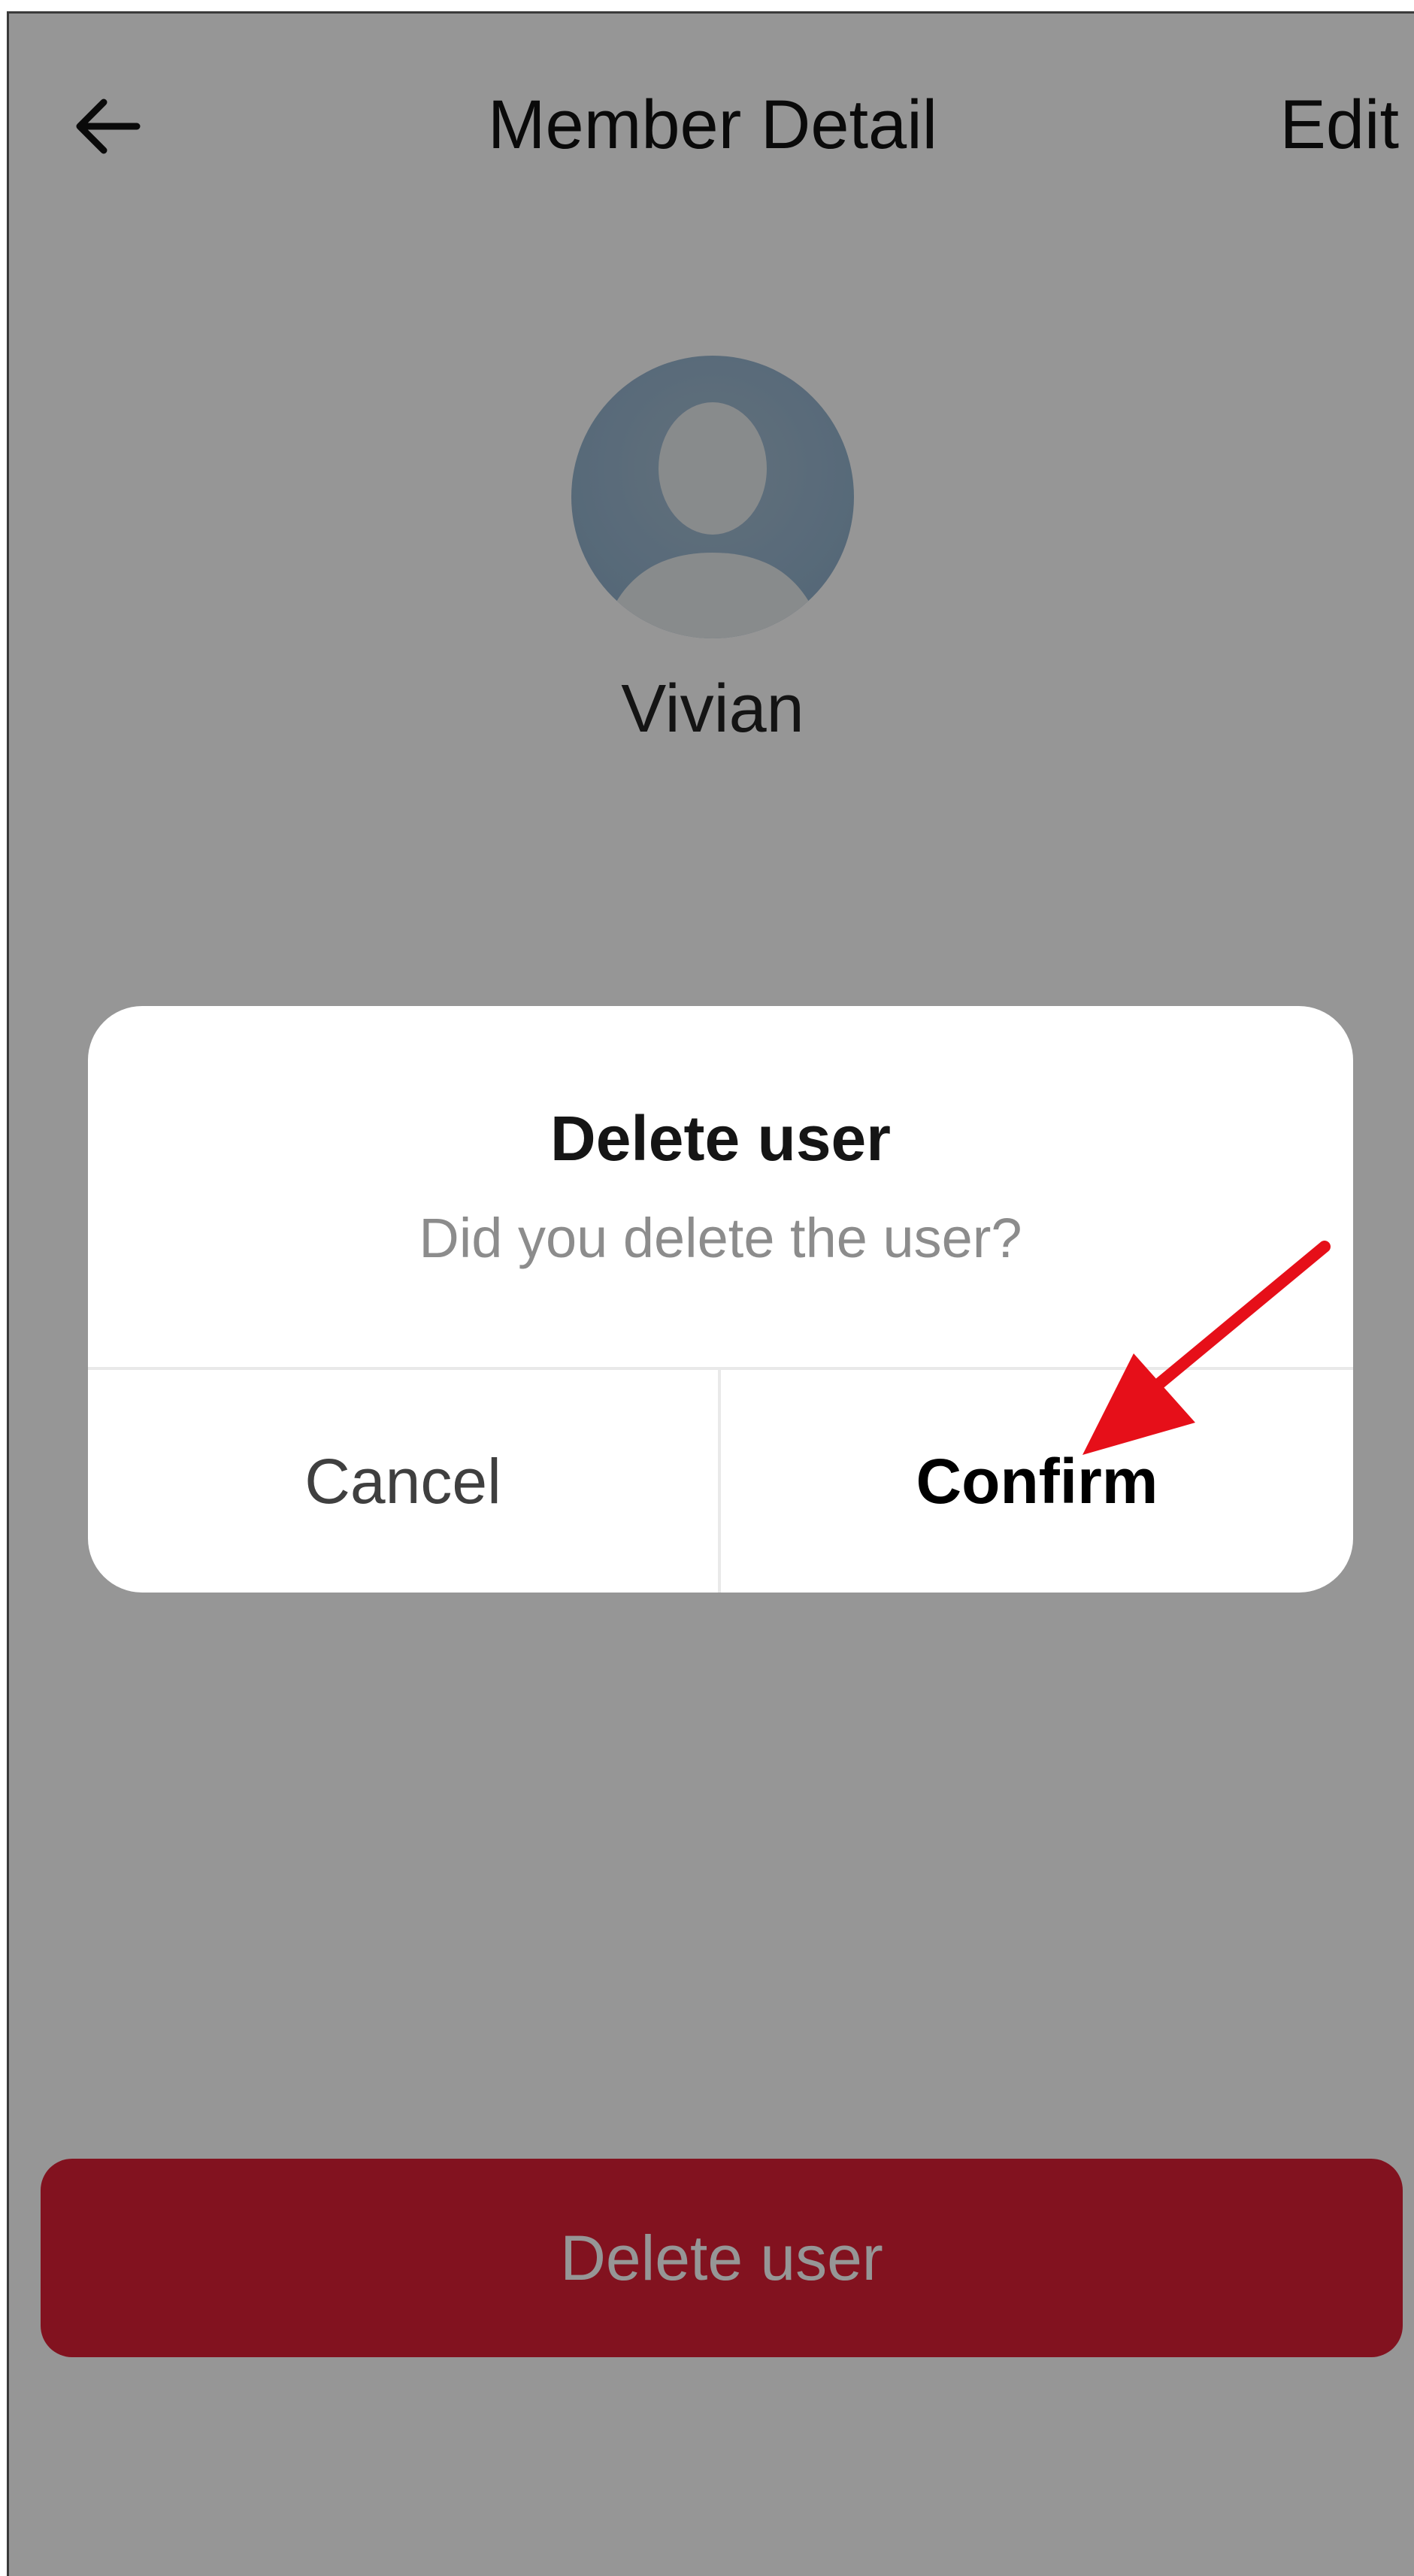 The width and height of the screenshot is (1414, 2576). What do you see at coordinates (1037, 1481) in the screenshot?
I see `confirm-button: Confirm` at bounding box center [1037, 1481].